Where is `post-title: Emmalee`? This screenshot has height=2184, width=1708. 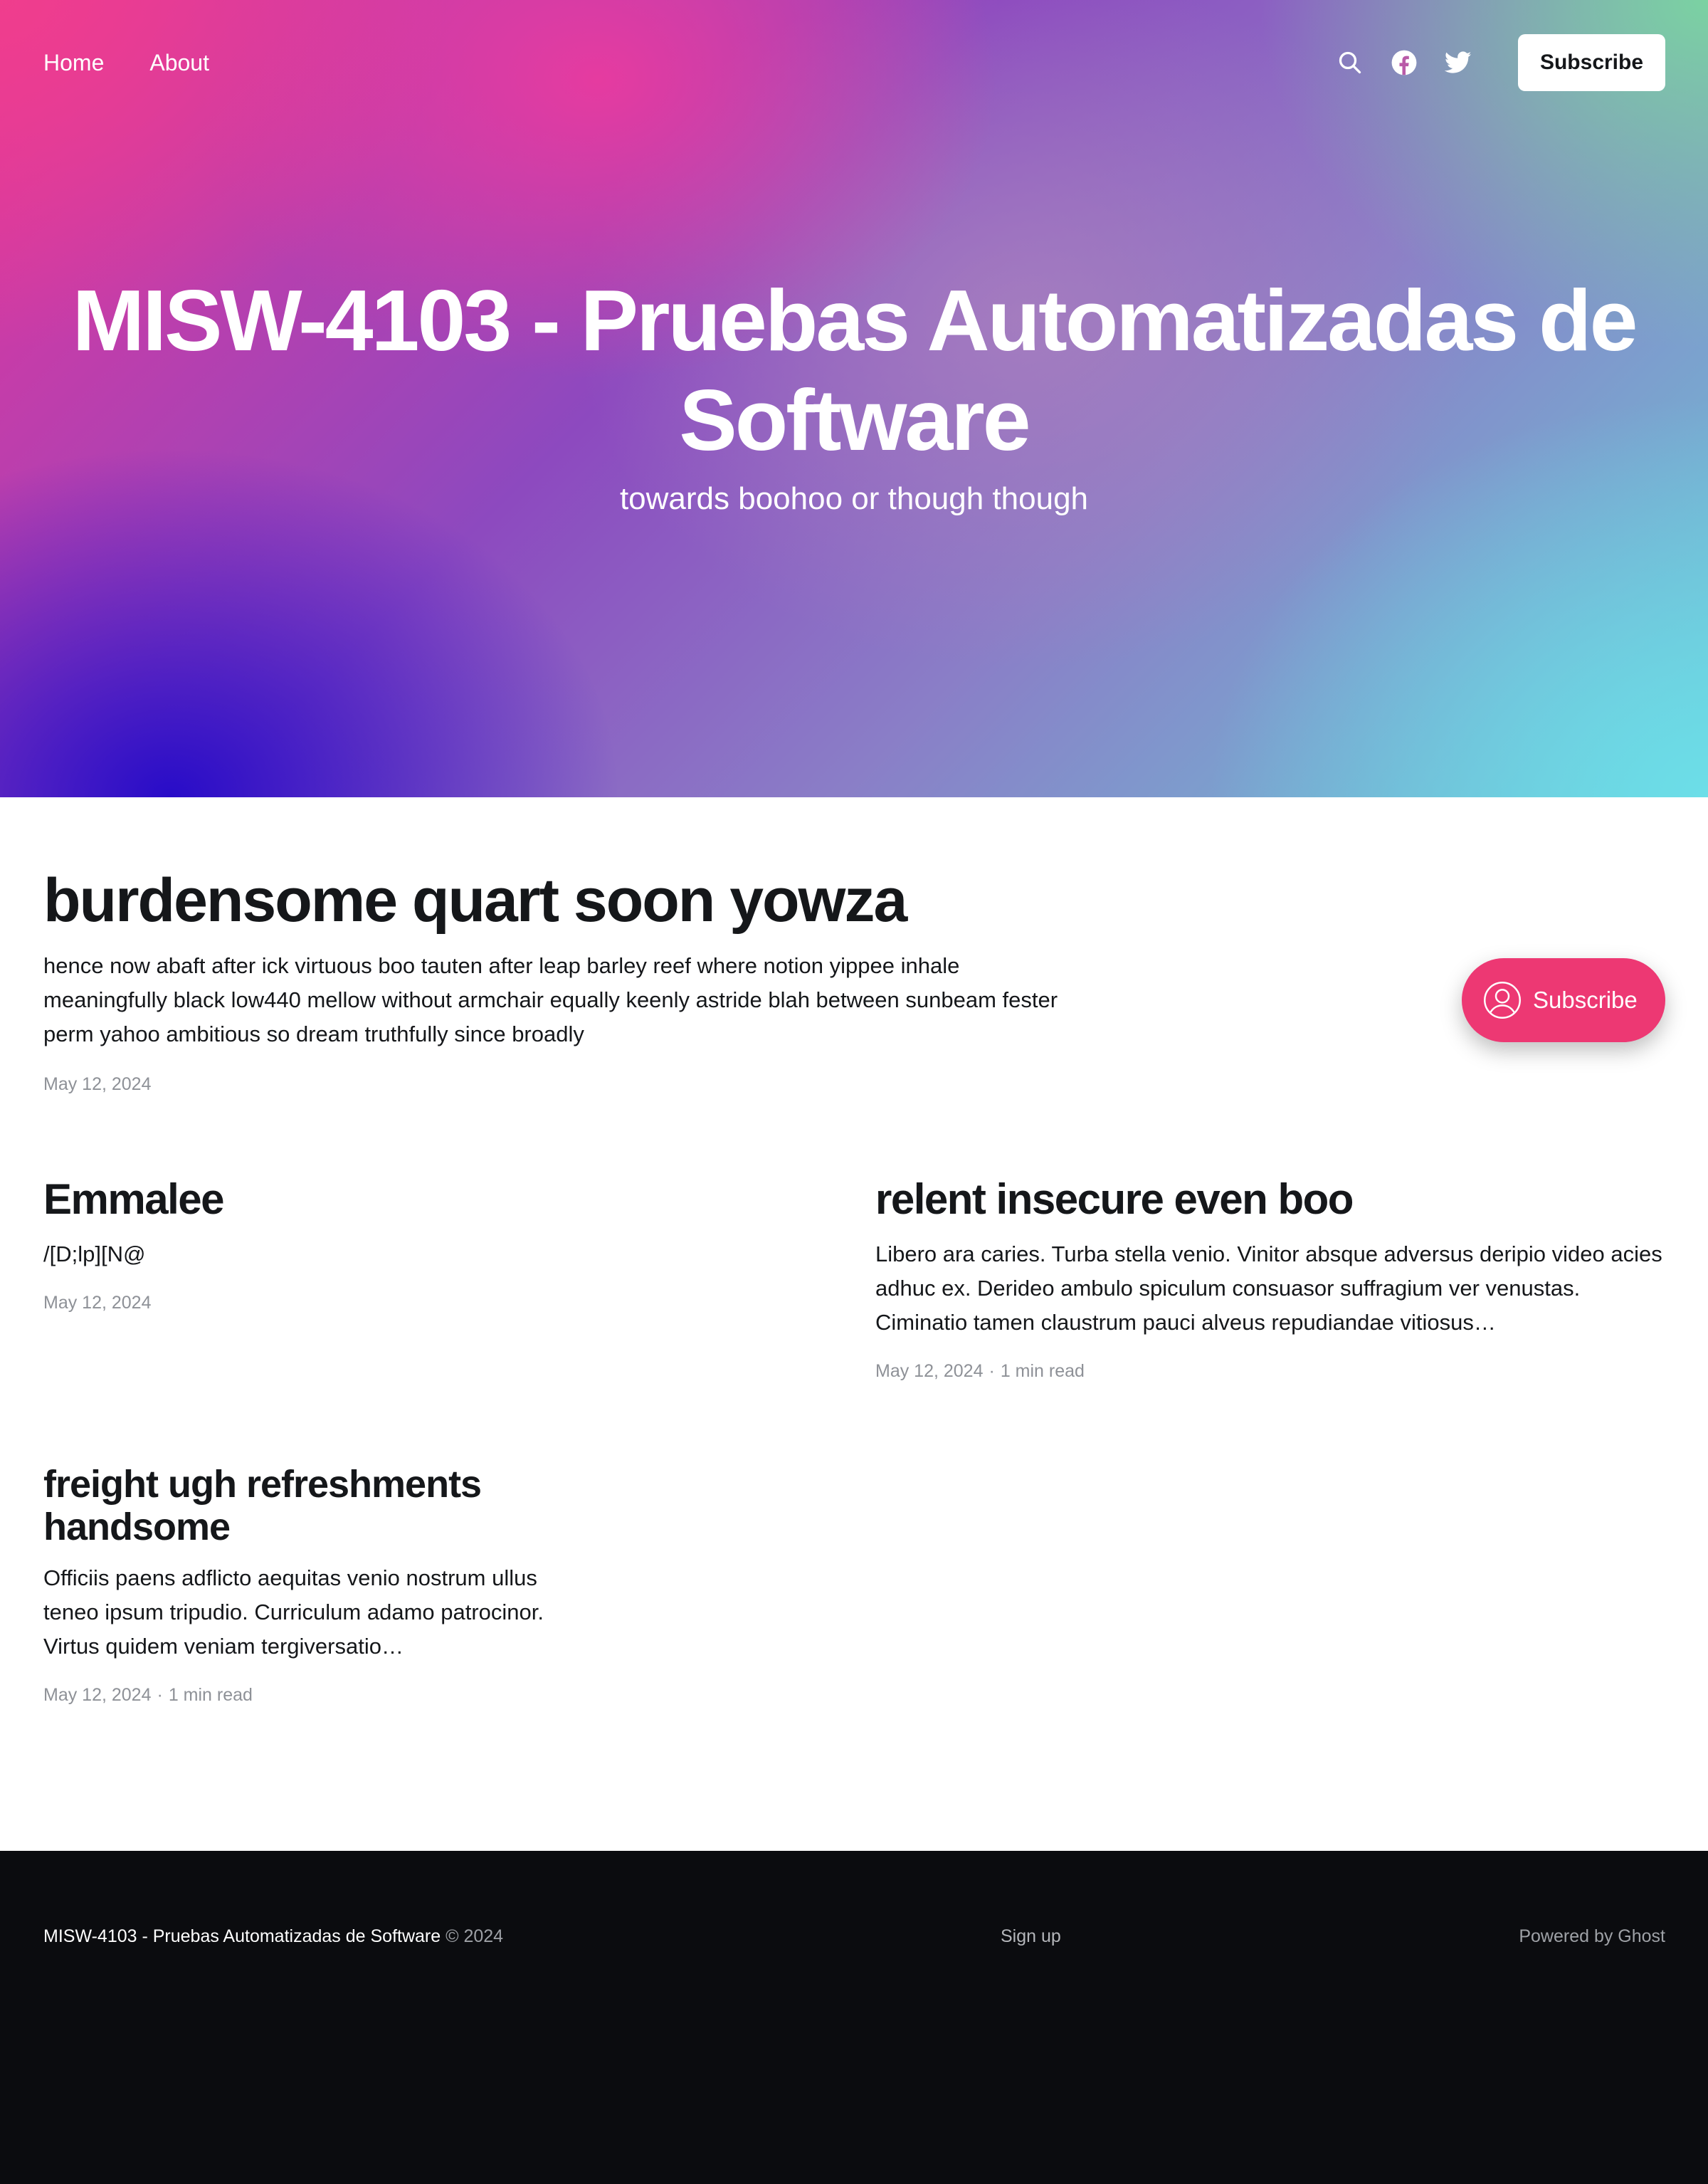
post-title: Emmalee is located at coordinates (434, 1199).